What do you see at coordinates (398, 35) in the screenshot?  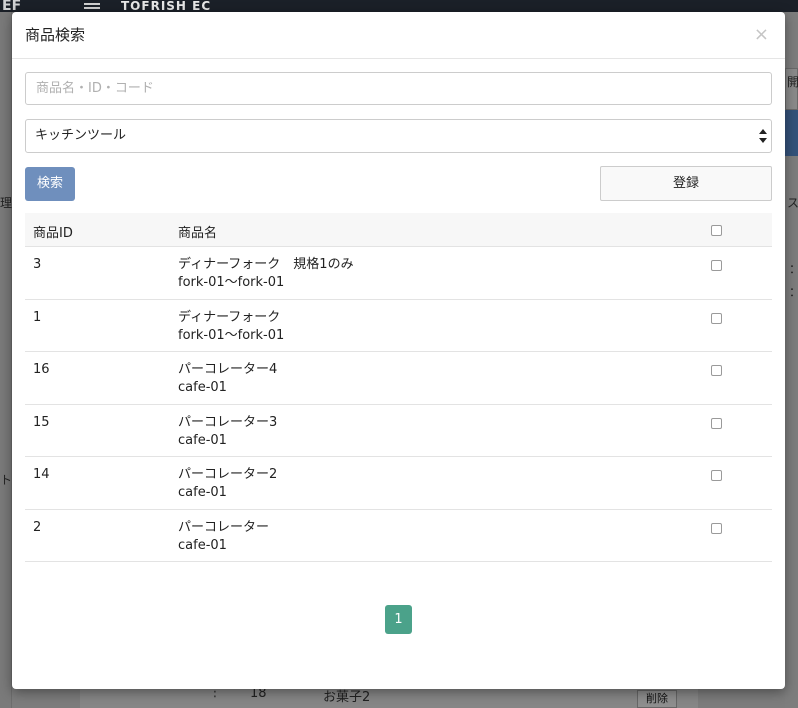 I see `modal-header: 商品検索 ×` at bounding box center [398, 35].